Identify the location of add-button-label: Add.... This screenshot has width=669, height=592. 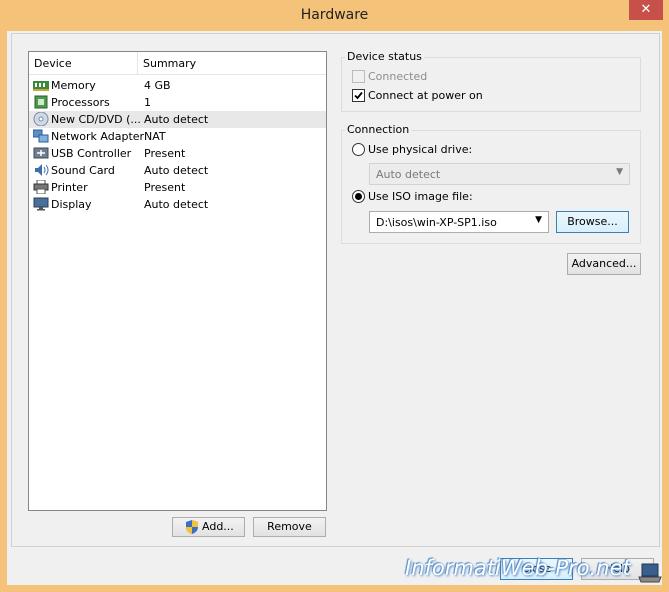
(218, 526).